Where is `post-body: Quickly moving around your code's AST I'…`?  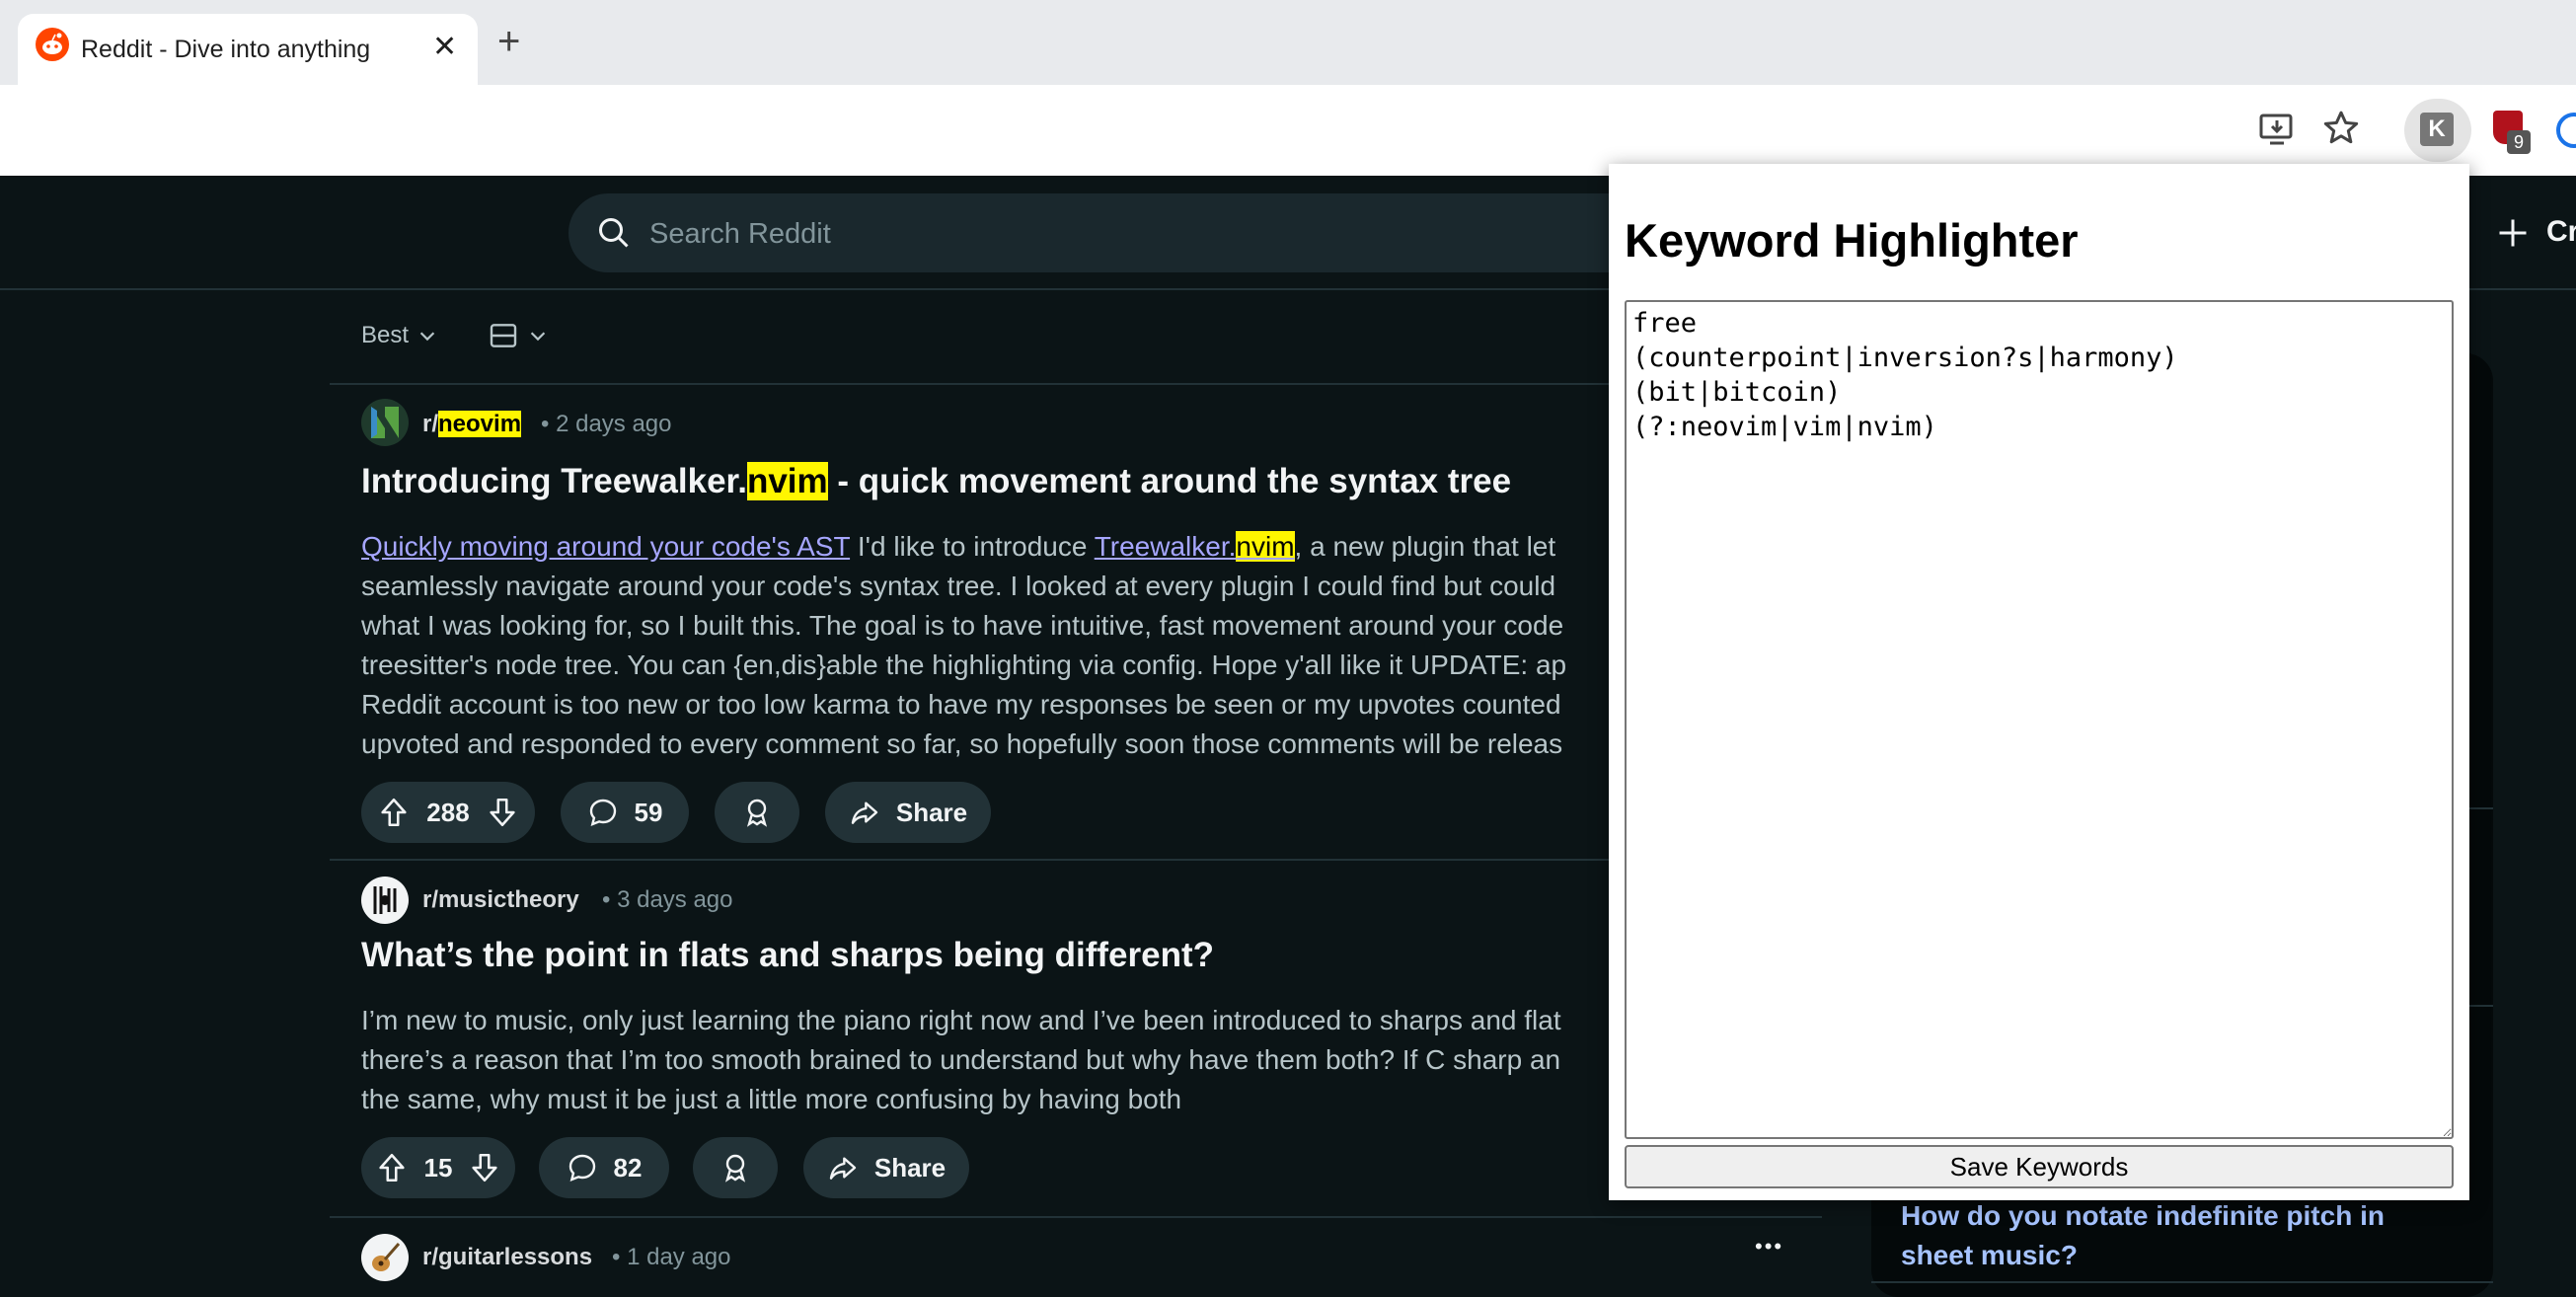 post-body: Quickly moving around your code's AST I'… is located at coordinates (964, 645).